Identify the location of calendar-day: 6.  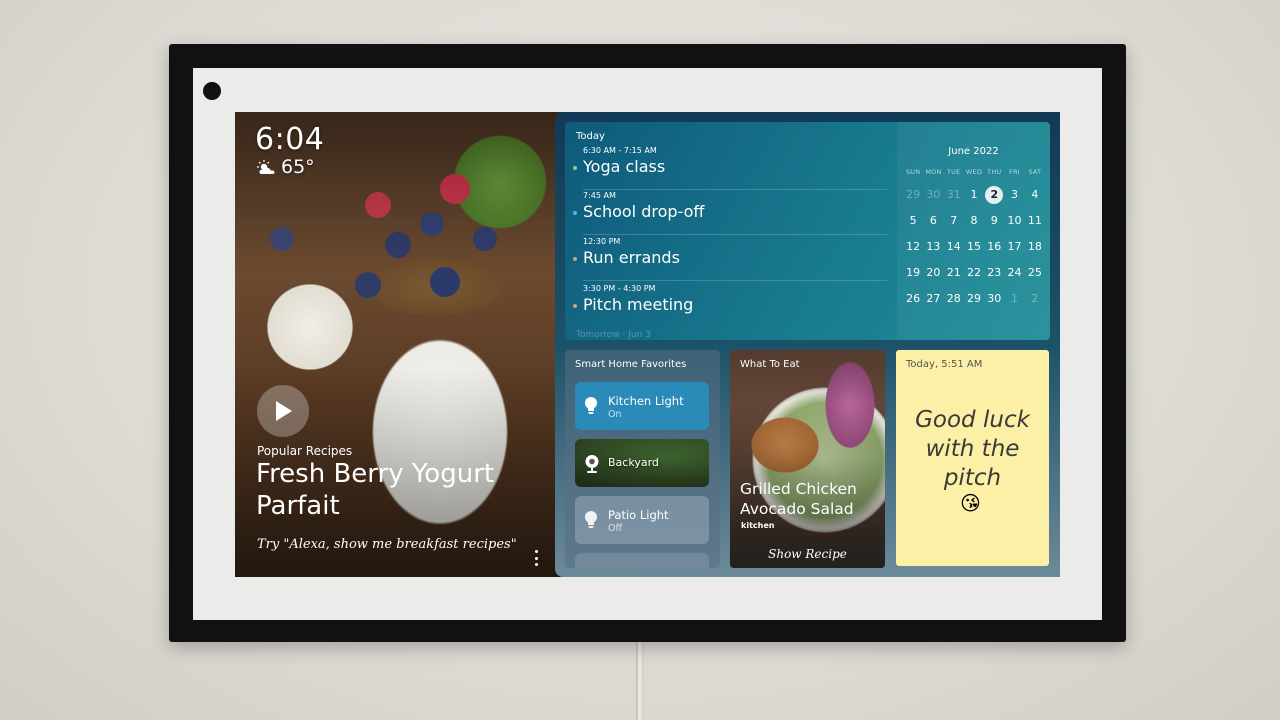
(933, 221).